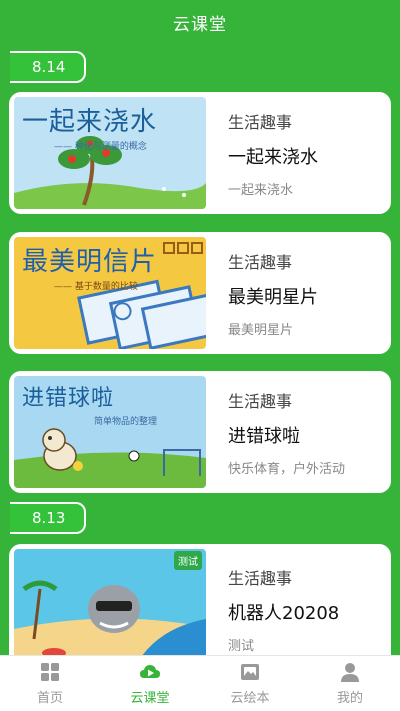 The width and height of the screenshot is (400, 711). Describe the element at coordinates (48, 518) in the screenshot. I see `date-badge: 8.13` at that location.